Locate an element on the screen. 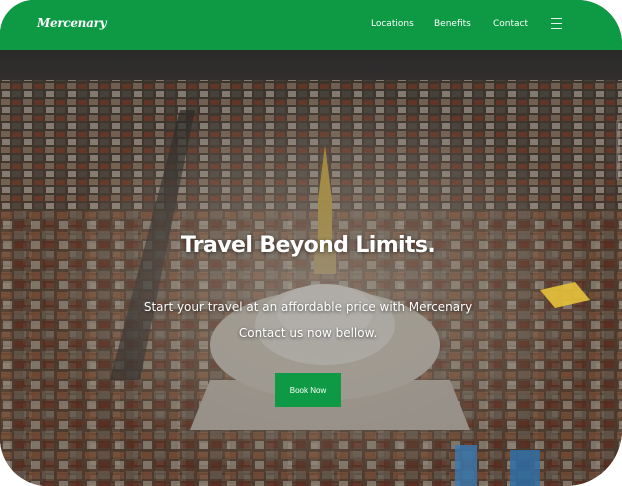 The height and width of the screenshot is (486, 622). book-now-button: Book Now is located at coordinates (308, 390).